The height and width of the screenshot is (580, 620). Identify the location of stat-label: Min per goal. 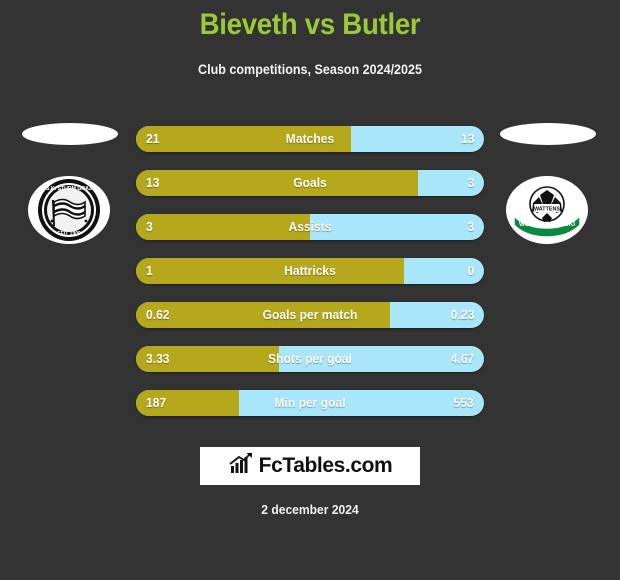
(310, 402).